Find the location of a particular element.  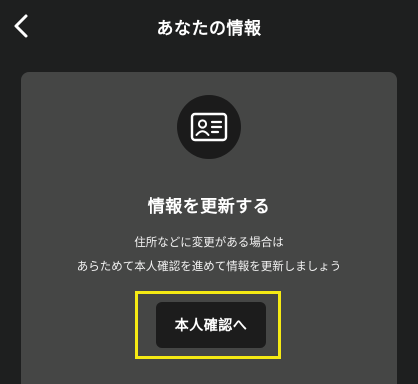

header: あなたの情報 is located at coordinates (209, 26).